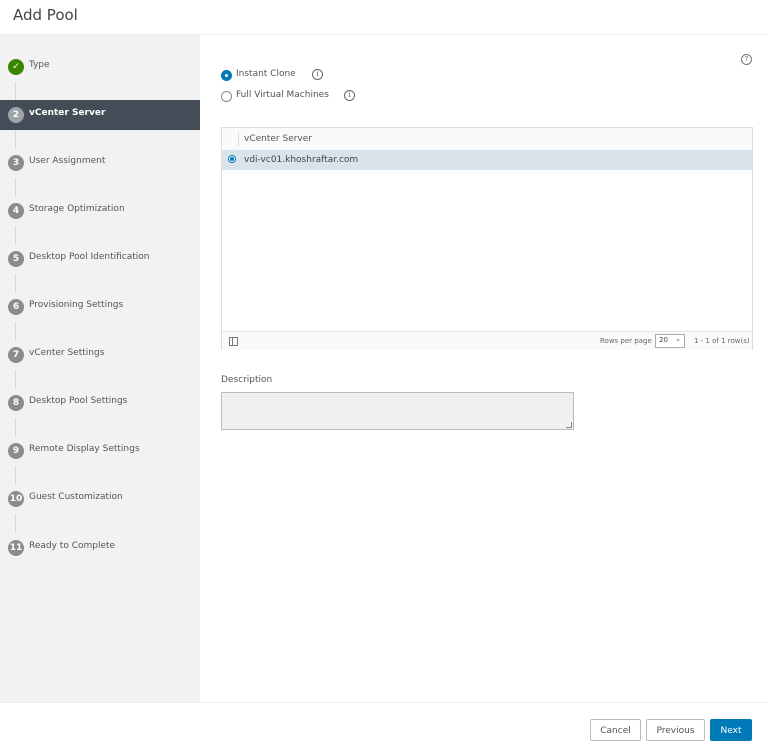 The height and width of the screenshot is (756, 768). What do you see at coordinates (615, 730) in the screenshot?
I see `cancel-button: Cancel` at bounding box center [615, 730].